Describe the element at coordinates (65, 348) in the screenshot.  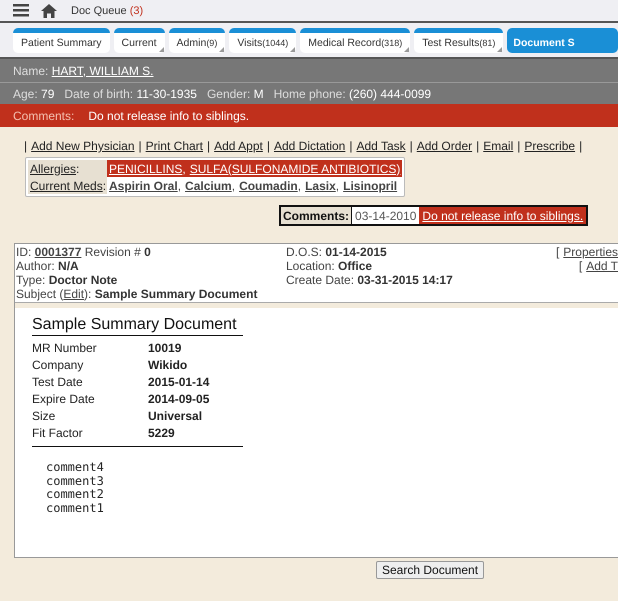
I see `field-label: MR Number` at that location.